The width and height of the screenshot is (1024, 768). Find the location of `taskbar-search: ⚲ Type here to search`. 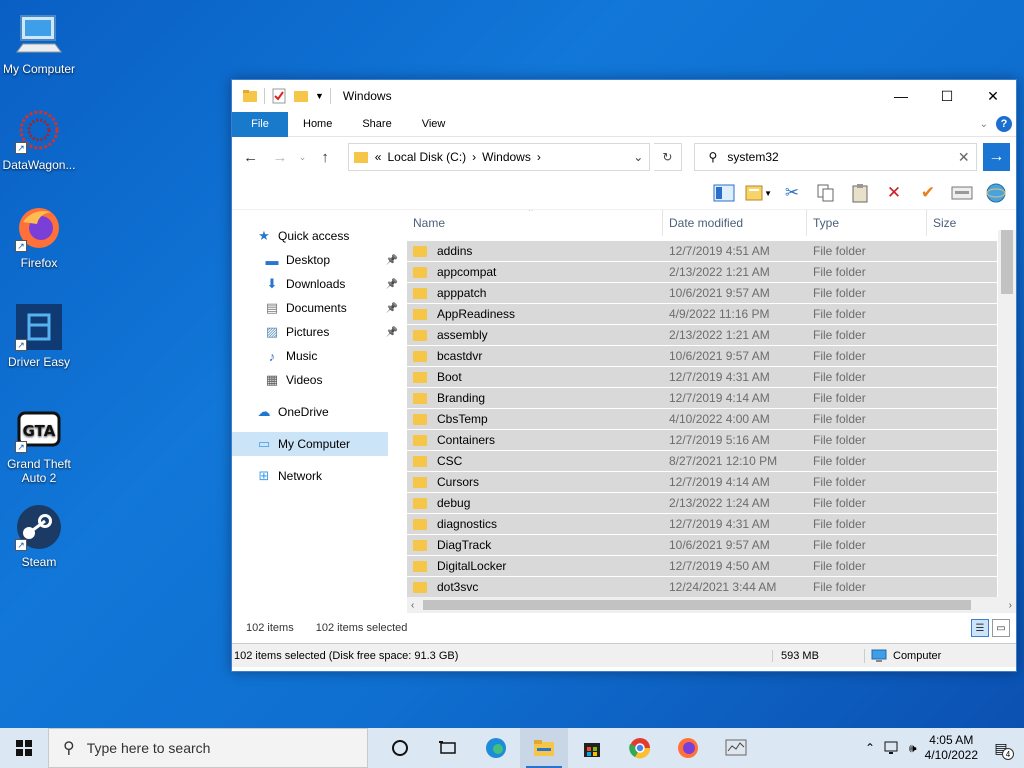

taskbar-search: ⚲ Type here to search is located at coordinates (208, 748).